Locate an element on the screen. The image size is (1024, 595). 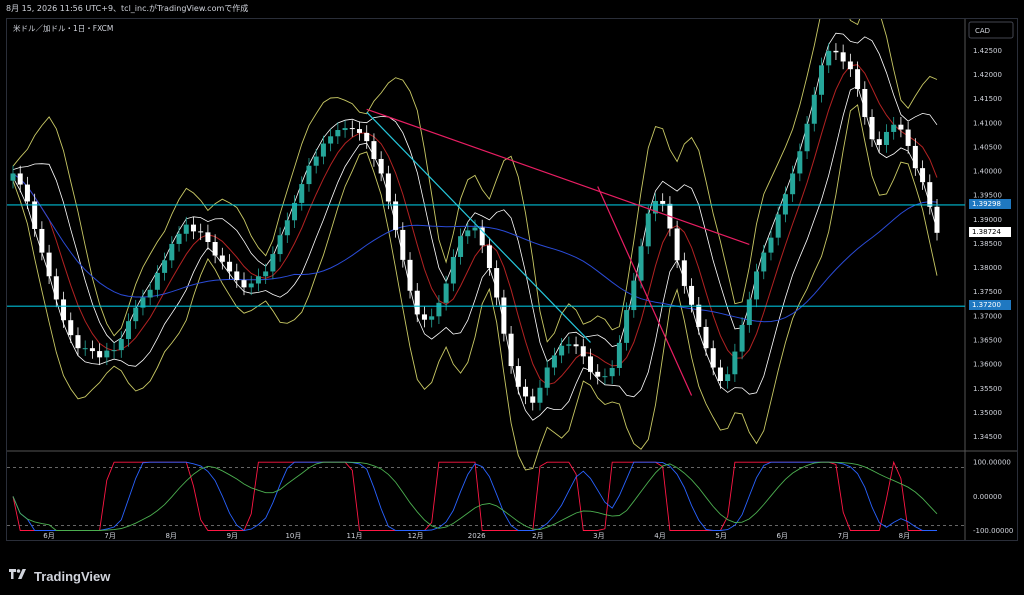
time-axis-label: 4月 is located at coordinates (659, 536).